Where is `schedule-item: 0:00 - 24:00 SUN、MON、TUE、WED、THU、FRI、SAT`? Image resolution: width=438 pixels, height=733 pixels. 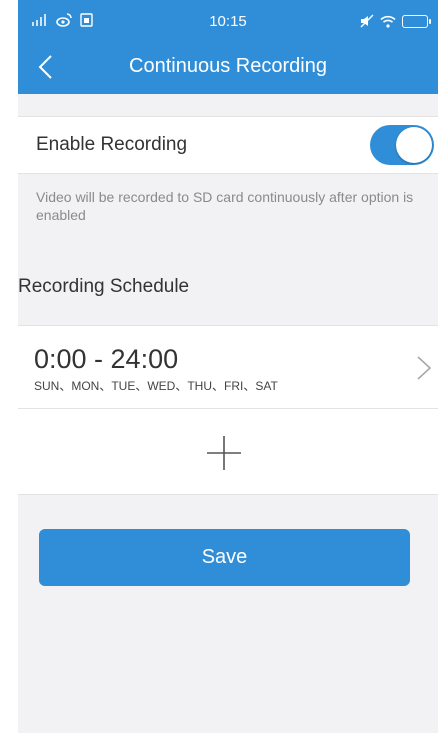
schedule-item: 0:00 - 24:00 SUN、MON、TUE、WED、THU、FRI、SAT is located at coordinates (228, 367).